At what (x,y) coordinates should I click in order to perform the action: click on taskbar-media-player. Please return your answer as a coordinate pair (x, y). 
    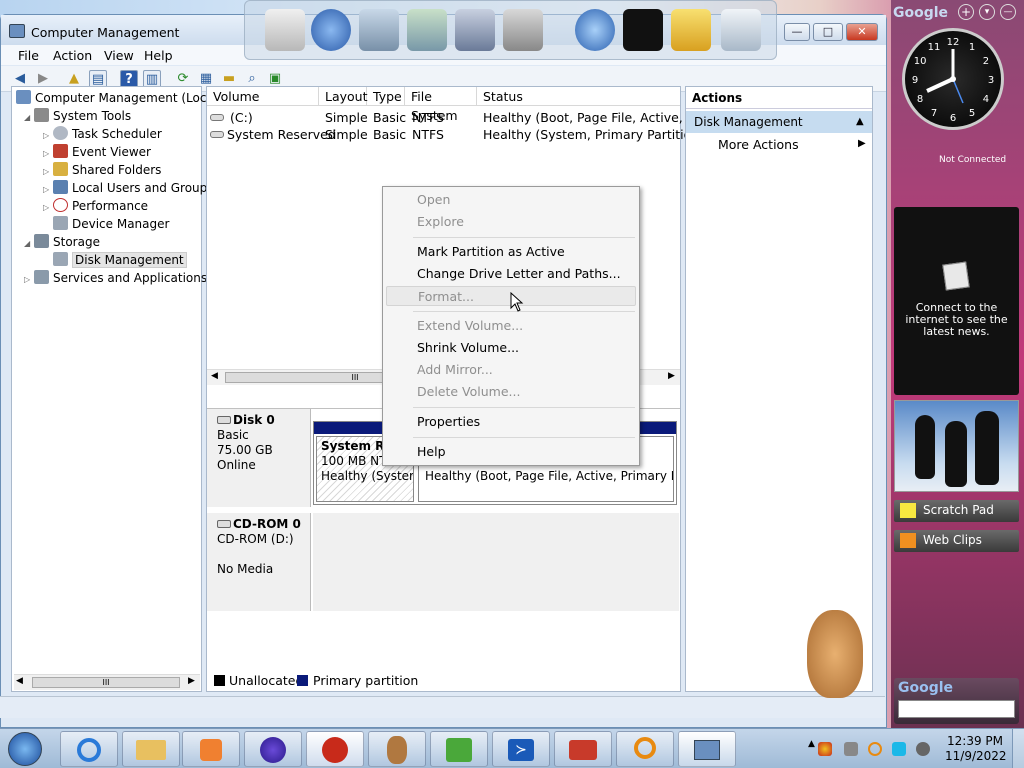
    Looking at the image, I should click on (211, 749).